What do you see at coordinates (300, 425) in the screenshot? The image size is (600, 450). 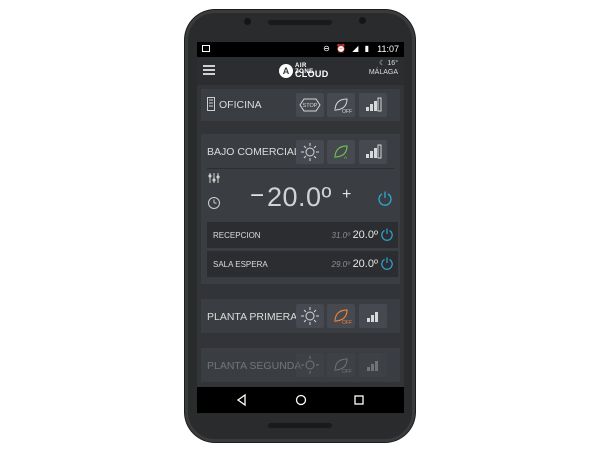 I see `bottom-speaker` at bounding box center [300, 425].